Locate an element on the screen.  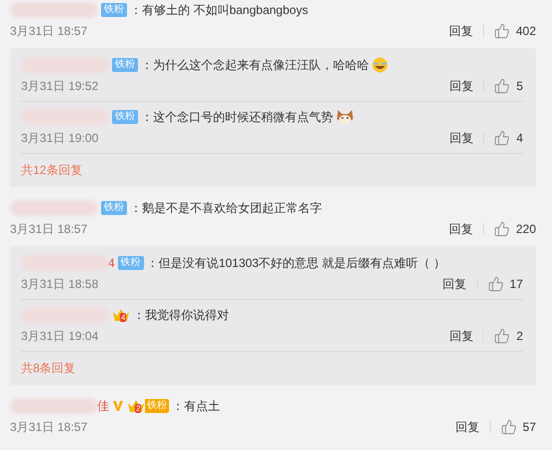
crown-badge: 2 is located at coordinates (136, 406).